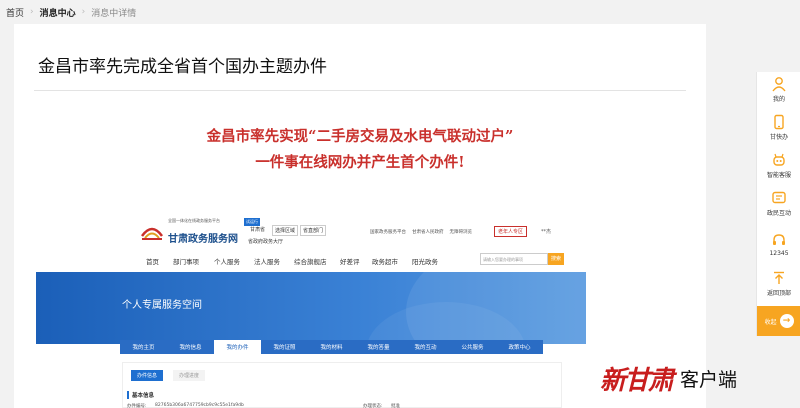 This screenshot has width=800, height=408. What do you see at coordinates (519, 347) in the screenshot?
I see `tab-policy: 政策中心` at bounding box center [519, 347].